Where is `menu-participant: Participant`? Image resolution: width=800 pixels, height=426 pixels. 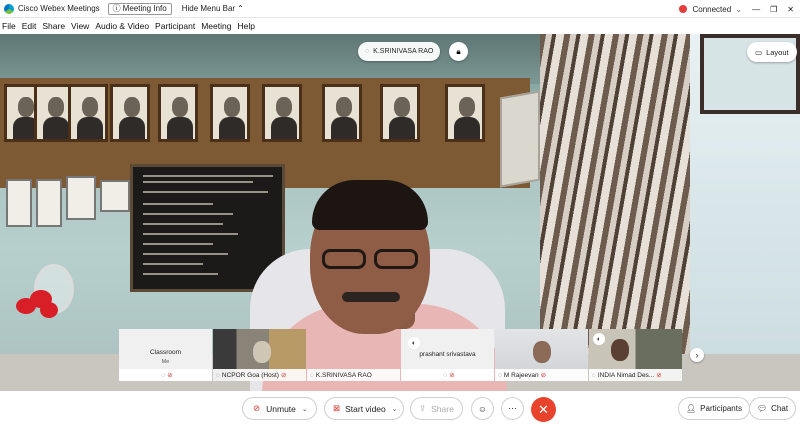 menu-participant: Participant is located at coordinates (175, 26).